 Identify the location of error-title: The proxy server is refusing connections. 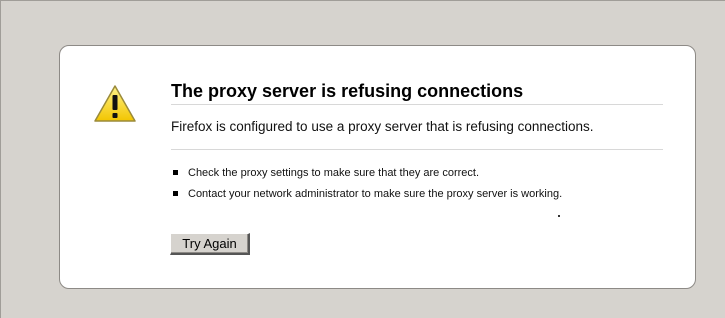
(417, 93).